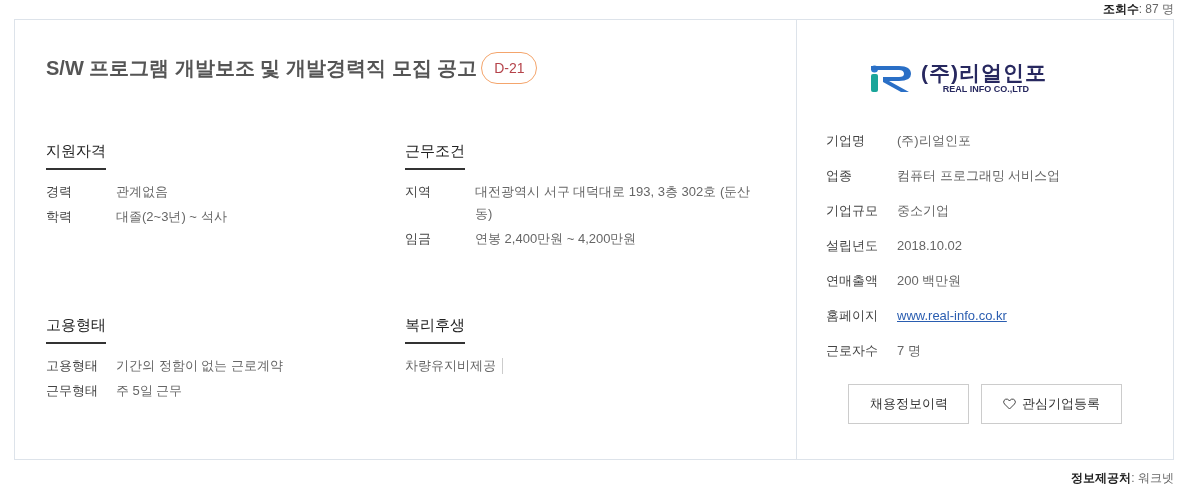 The width and height of the screenshot is (1185, 488). What do you see at coordinates (142, 192) in the screenshot?
I see `field-value: 관계없음` at bounding box center [142, 192].